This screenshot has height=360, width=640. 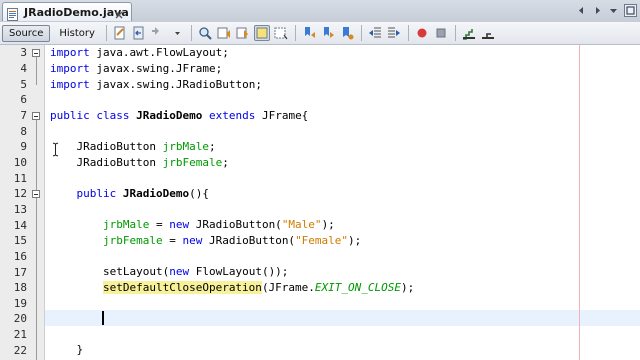 What do you see at coordinates (83, 193) in the screenshot?
I see `keyword: public` at bounding box center [83, 193].